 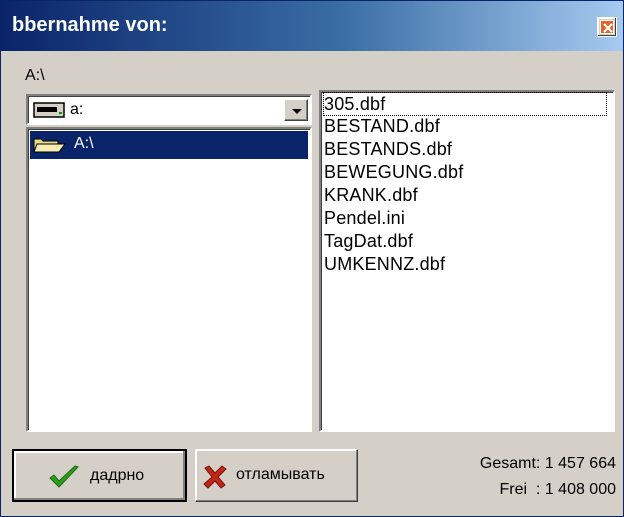 I want to click on drive-dropdown-button, so click(x=296, y=110).